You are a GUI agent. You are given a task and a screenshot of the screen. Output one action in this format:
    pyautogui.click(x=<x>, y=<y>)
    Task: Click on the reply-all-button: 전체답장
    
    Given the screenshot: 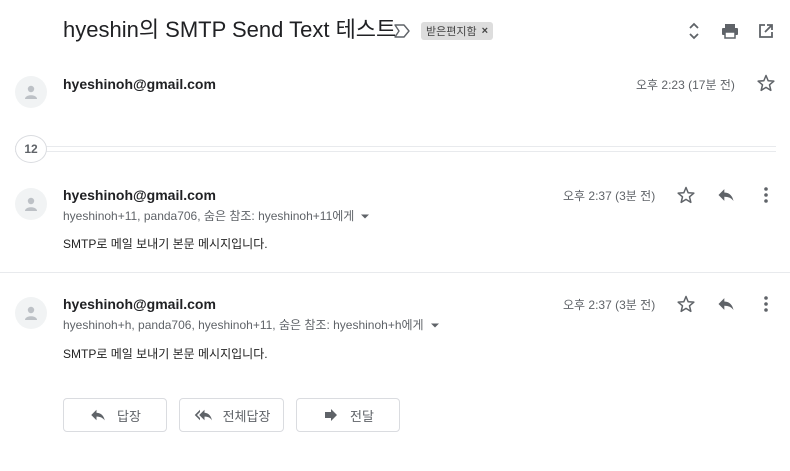 What is the action you would take?
    pyautogui.click(x=231, y=415)
    